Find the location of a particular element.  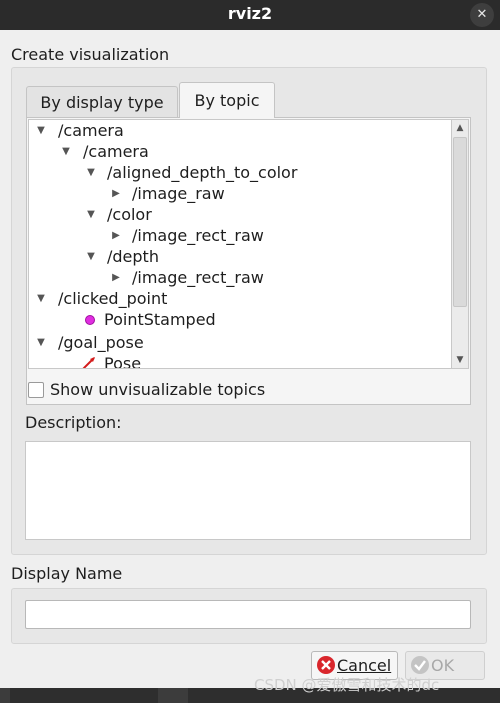

ok-check-icon is located at coordinates (420, 665).